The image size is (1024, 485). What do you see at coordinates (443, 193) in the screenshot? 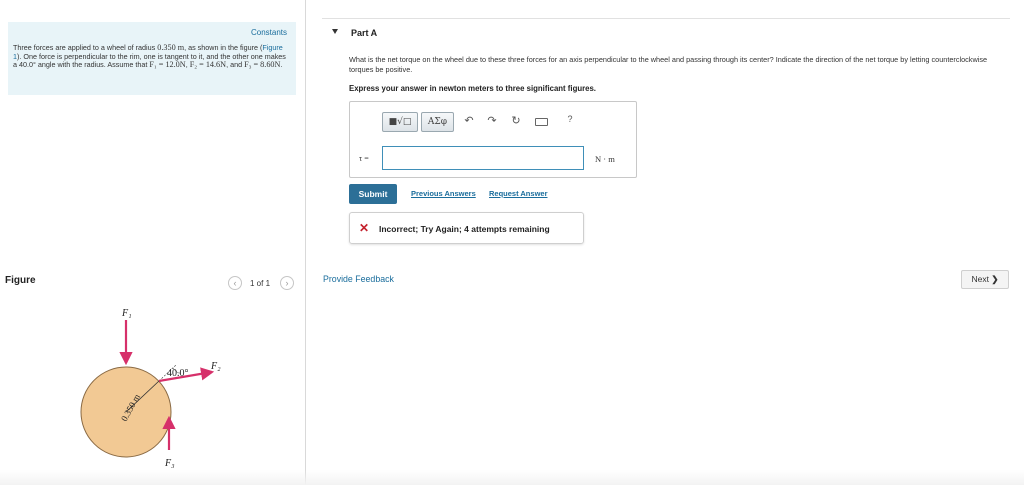
I see `previous-answers-link: Previous Answers` at bounding box center [443, 193].